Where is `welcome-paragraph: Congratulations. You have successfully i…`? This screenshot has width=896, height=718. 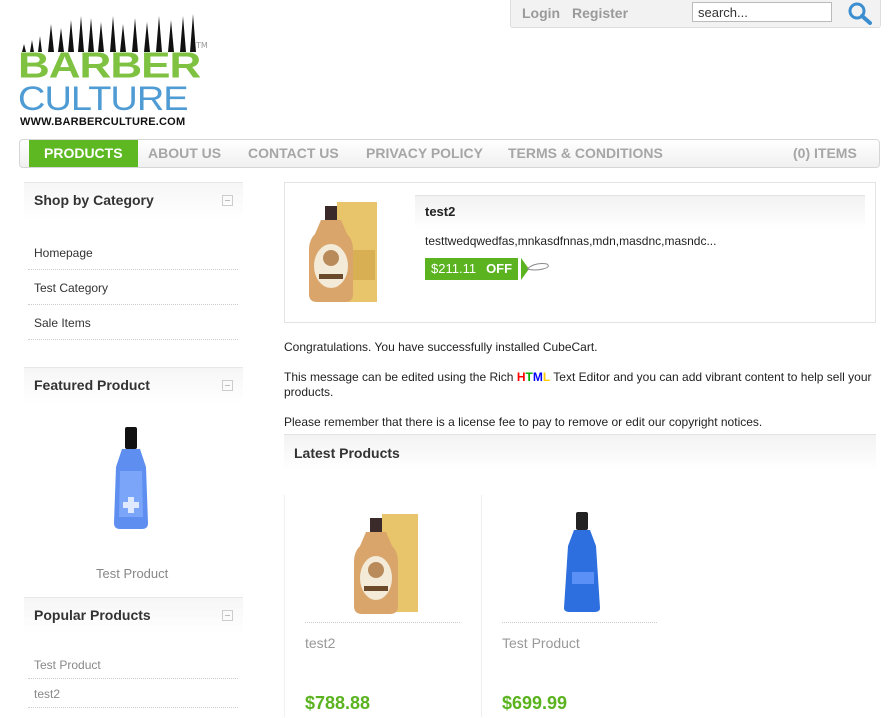 welcome-paragraph: Congratulations. You have successfully i… is located at coordinates (441, 347).